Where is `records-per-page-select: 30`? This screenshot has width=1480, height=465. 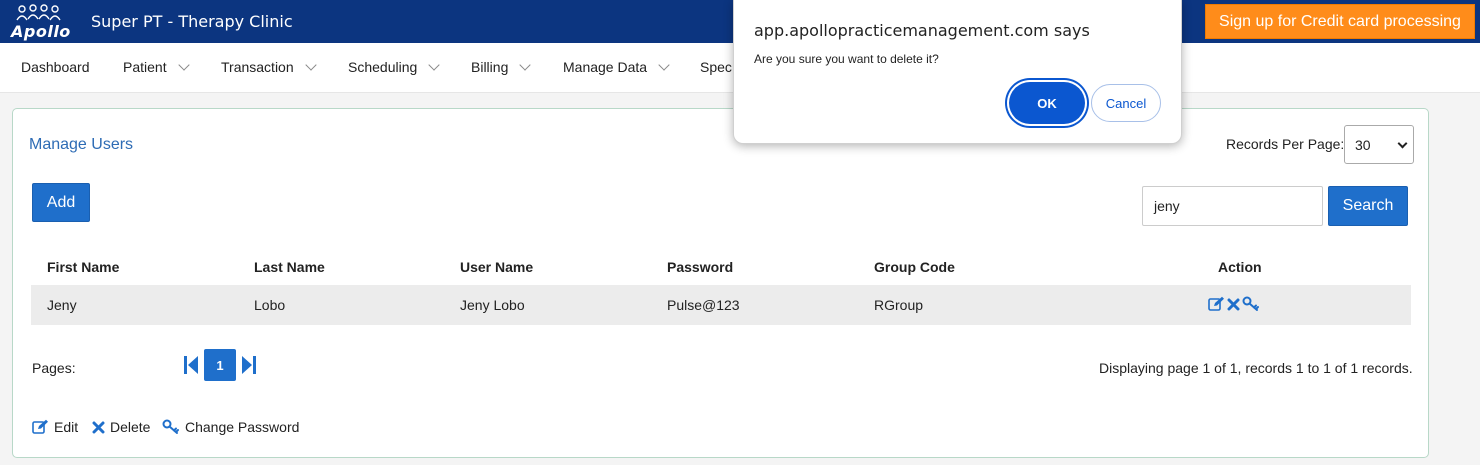
records-per-page-select: 30 is located at coordinates (1379, 144).